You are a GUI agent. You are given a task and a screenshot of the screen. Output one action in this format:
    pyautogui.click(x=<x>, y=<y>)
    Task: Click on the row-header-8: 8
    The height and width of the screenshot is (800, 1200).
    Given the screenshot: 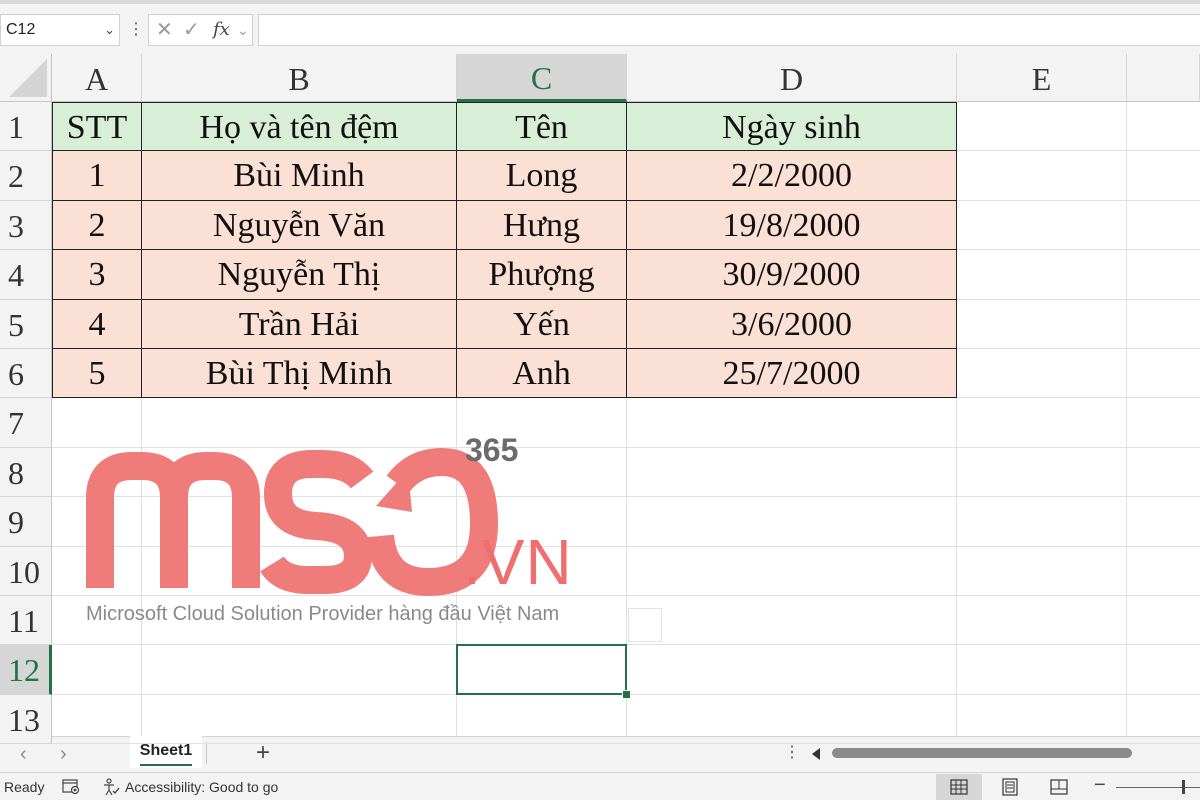 What is the action you would take?
    pyautogui.click(x=26, y=472)
    